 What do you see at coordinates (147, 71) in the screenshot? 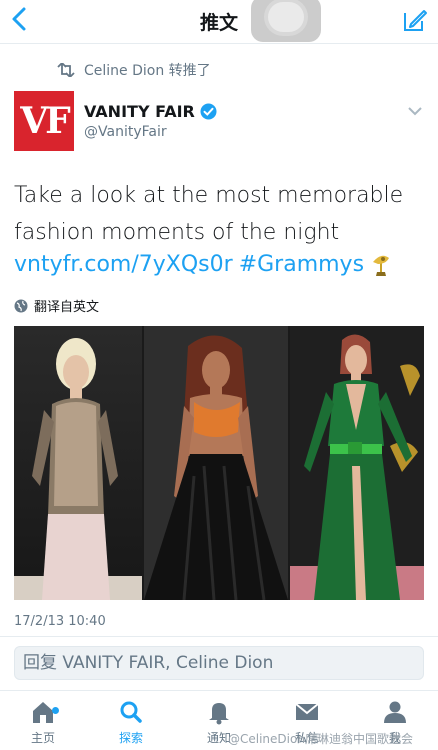
I see `retweet-text: Celine Dion 转推了` at bounding box center [147, 71].